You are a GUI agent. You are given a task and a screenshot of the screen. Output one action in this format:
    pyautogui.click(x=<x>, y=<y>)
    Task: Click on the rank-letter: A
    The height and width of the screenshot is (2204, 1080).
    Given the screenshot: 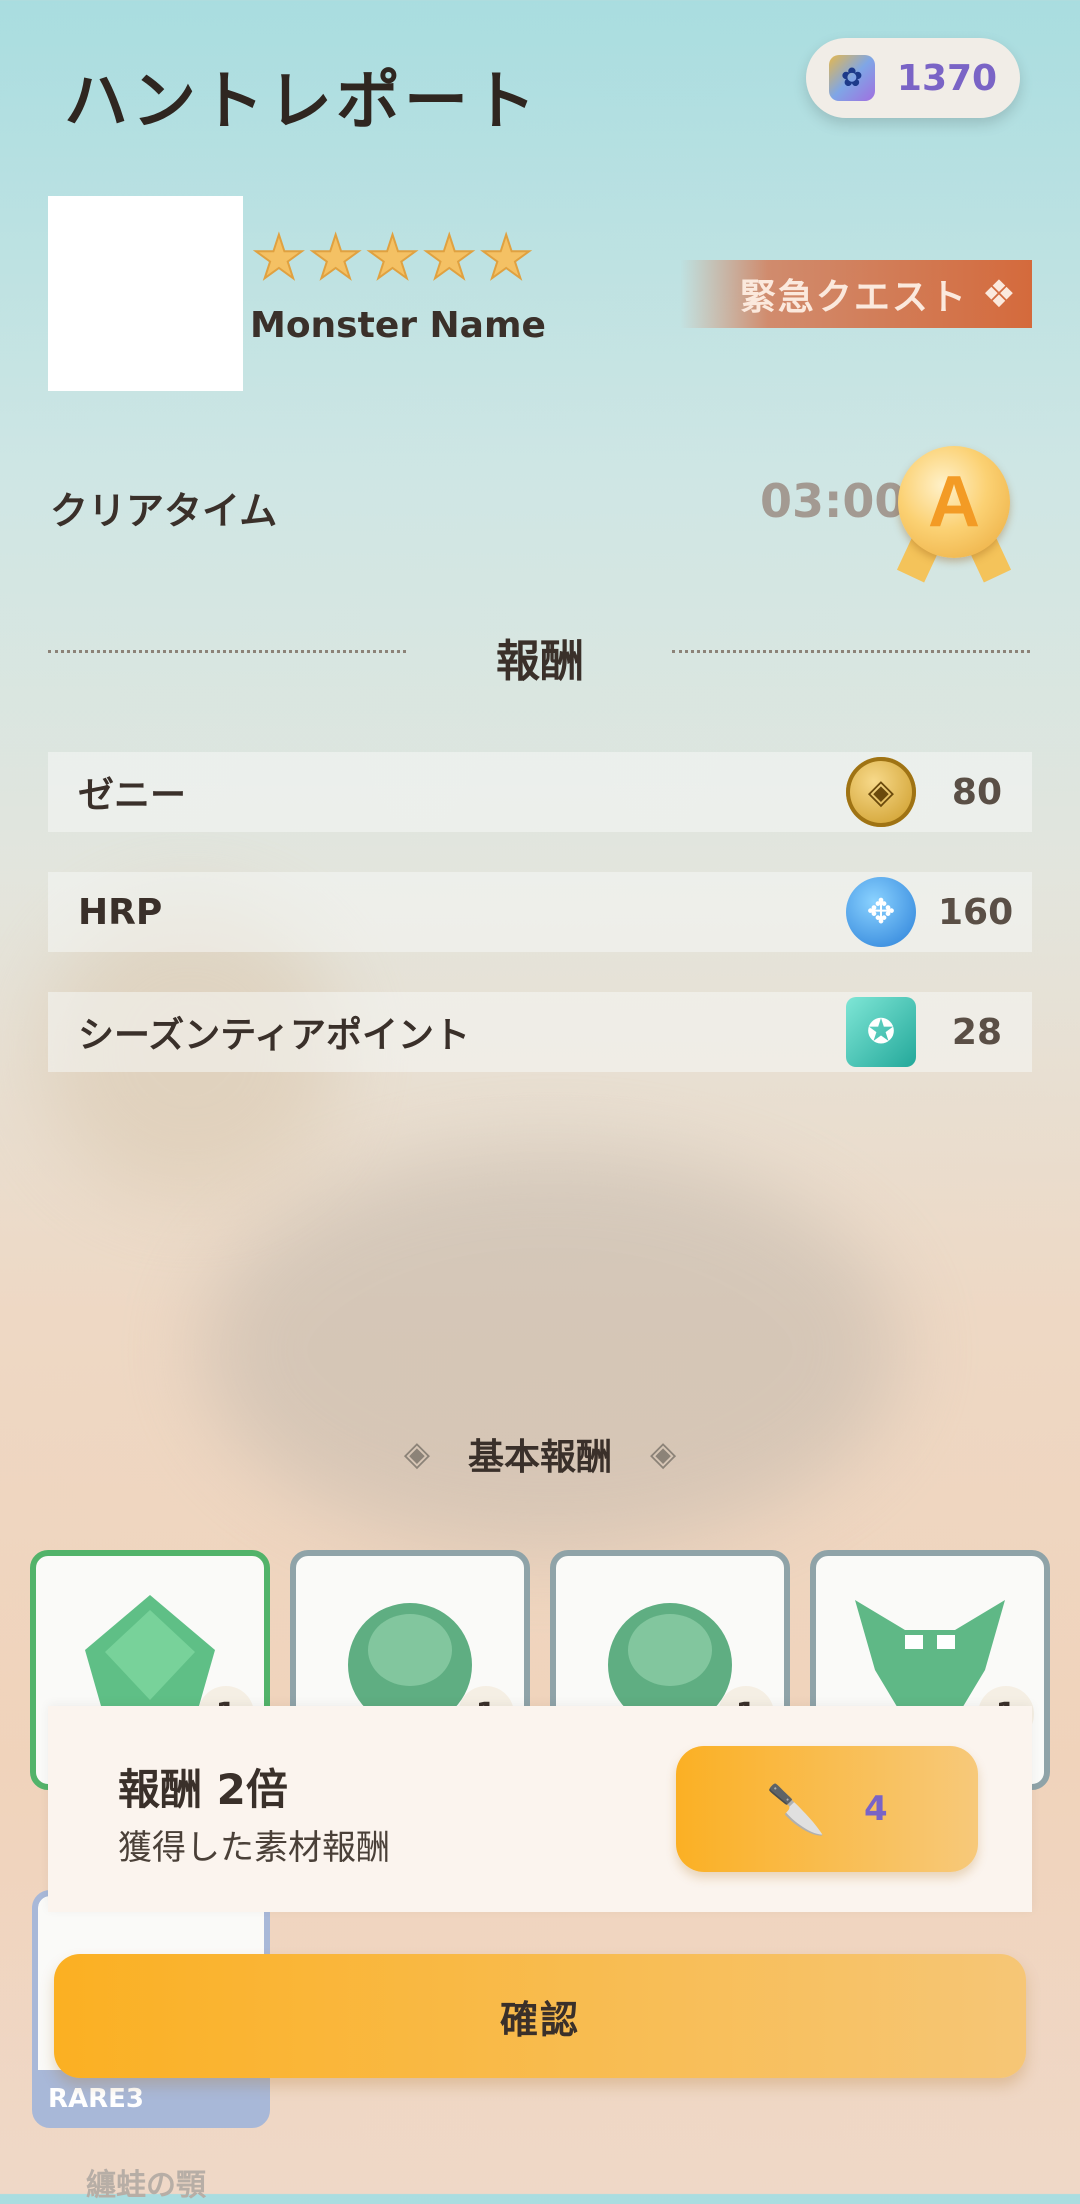 What is the action you would take?
    pyautogui.click(x=954, y=502)
    